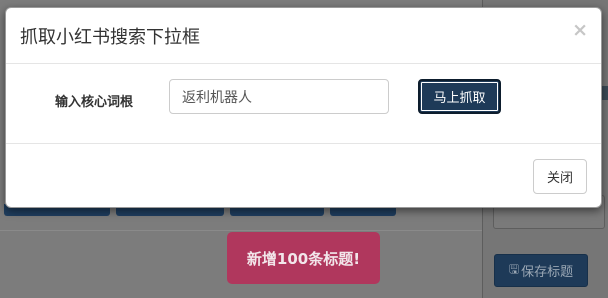  Describe the element at coordinates (514, 269) in the screenshot. I see `save-icon: 🖫` at that location.